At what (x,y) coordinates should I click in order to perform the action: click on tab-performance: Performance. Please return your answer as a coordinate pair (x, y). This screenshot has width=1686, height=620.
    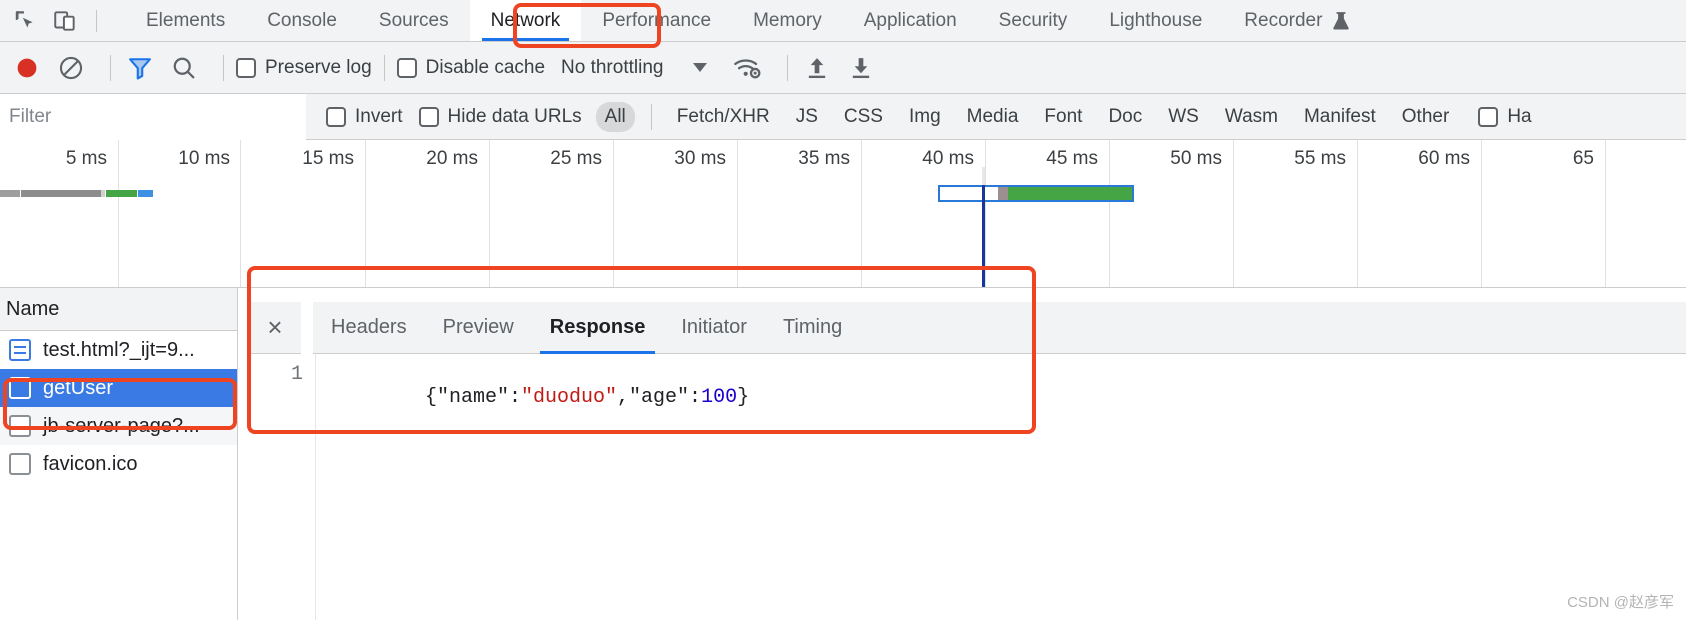
    Looking at the image, I should click on (656, 20).